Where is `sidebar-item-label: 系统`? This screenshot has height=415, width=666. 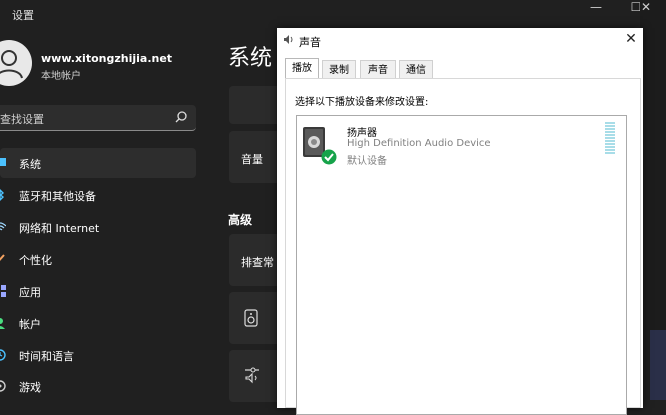
sidebar-item-label: 系统 is located at coordinates (30, 164).